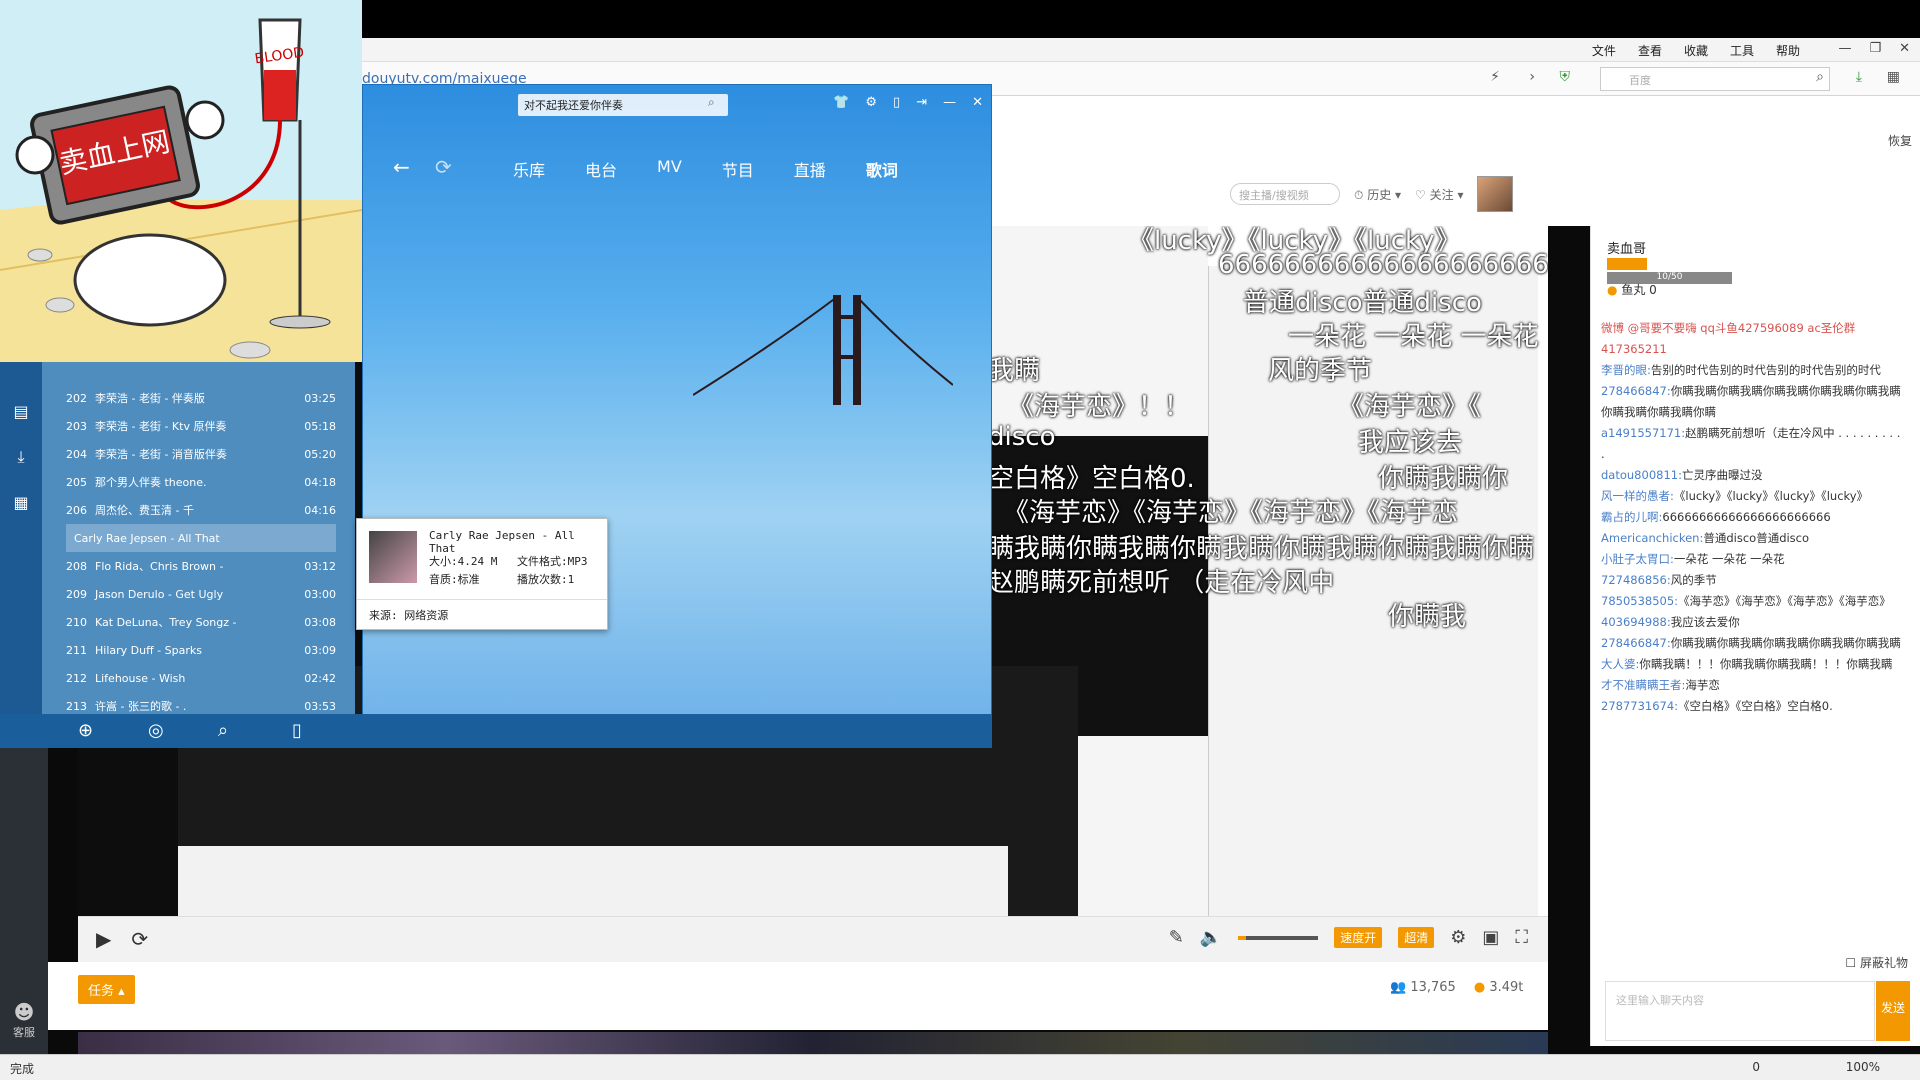 Image resolution: width=1920 pixels, height=1080 pixels. What do you see at coordinates (669, 169) in the screenshot?
I see `tab-mv: MV` at bounding box center [669, 169].